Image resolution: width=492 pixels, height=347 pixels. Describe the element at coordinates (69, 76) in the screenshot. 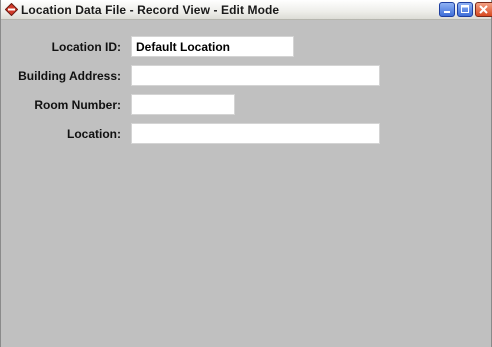

I see `building-address-label: Building Address:` at that location.